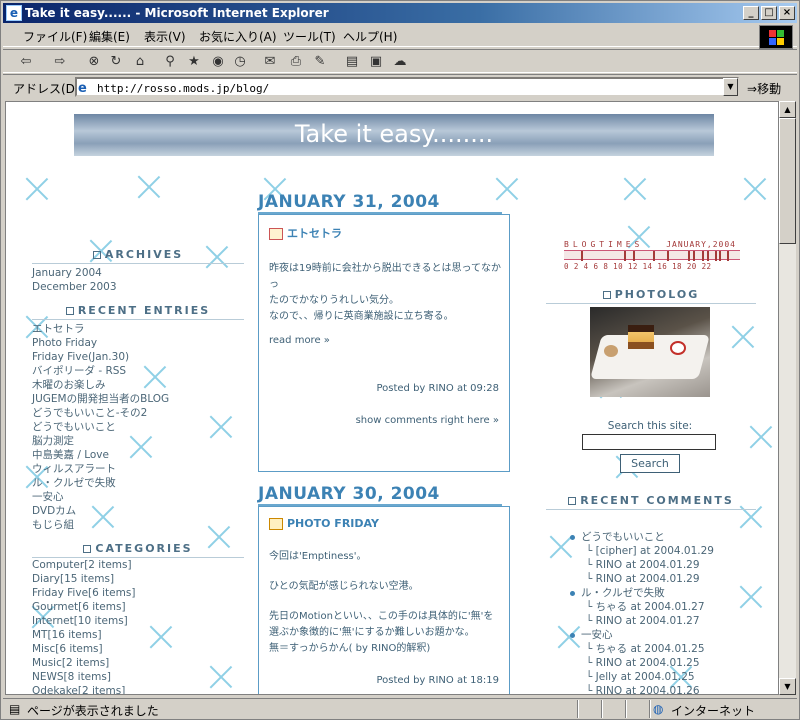  What do you see at coordinates (100, 399) in the screenshot?
I see `recent-entry-link: JUGEMの開発担当者のBLOG` at bounding box center [100, 399].